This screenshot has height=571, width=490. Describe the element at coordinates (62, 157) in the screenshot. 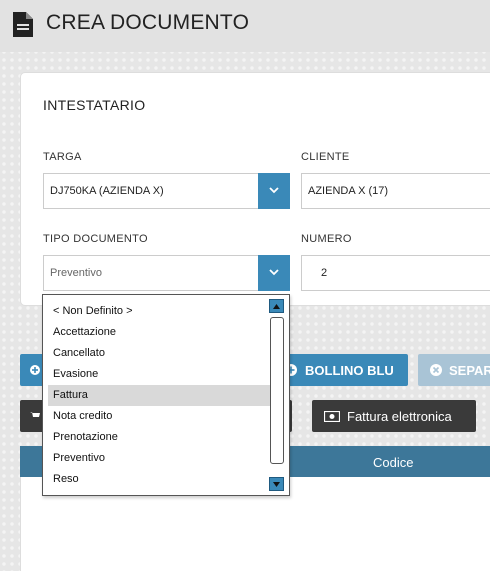

I see `targa-label: TARGA` at that location.